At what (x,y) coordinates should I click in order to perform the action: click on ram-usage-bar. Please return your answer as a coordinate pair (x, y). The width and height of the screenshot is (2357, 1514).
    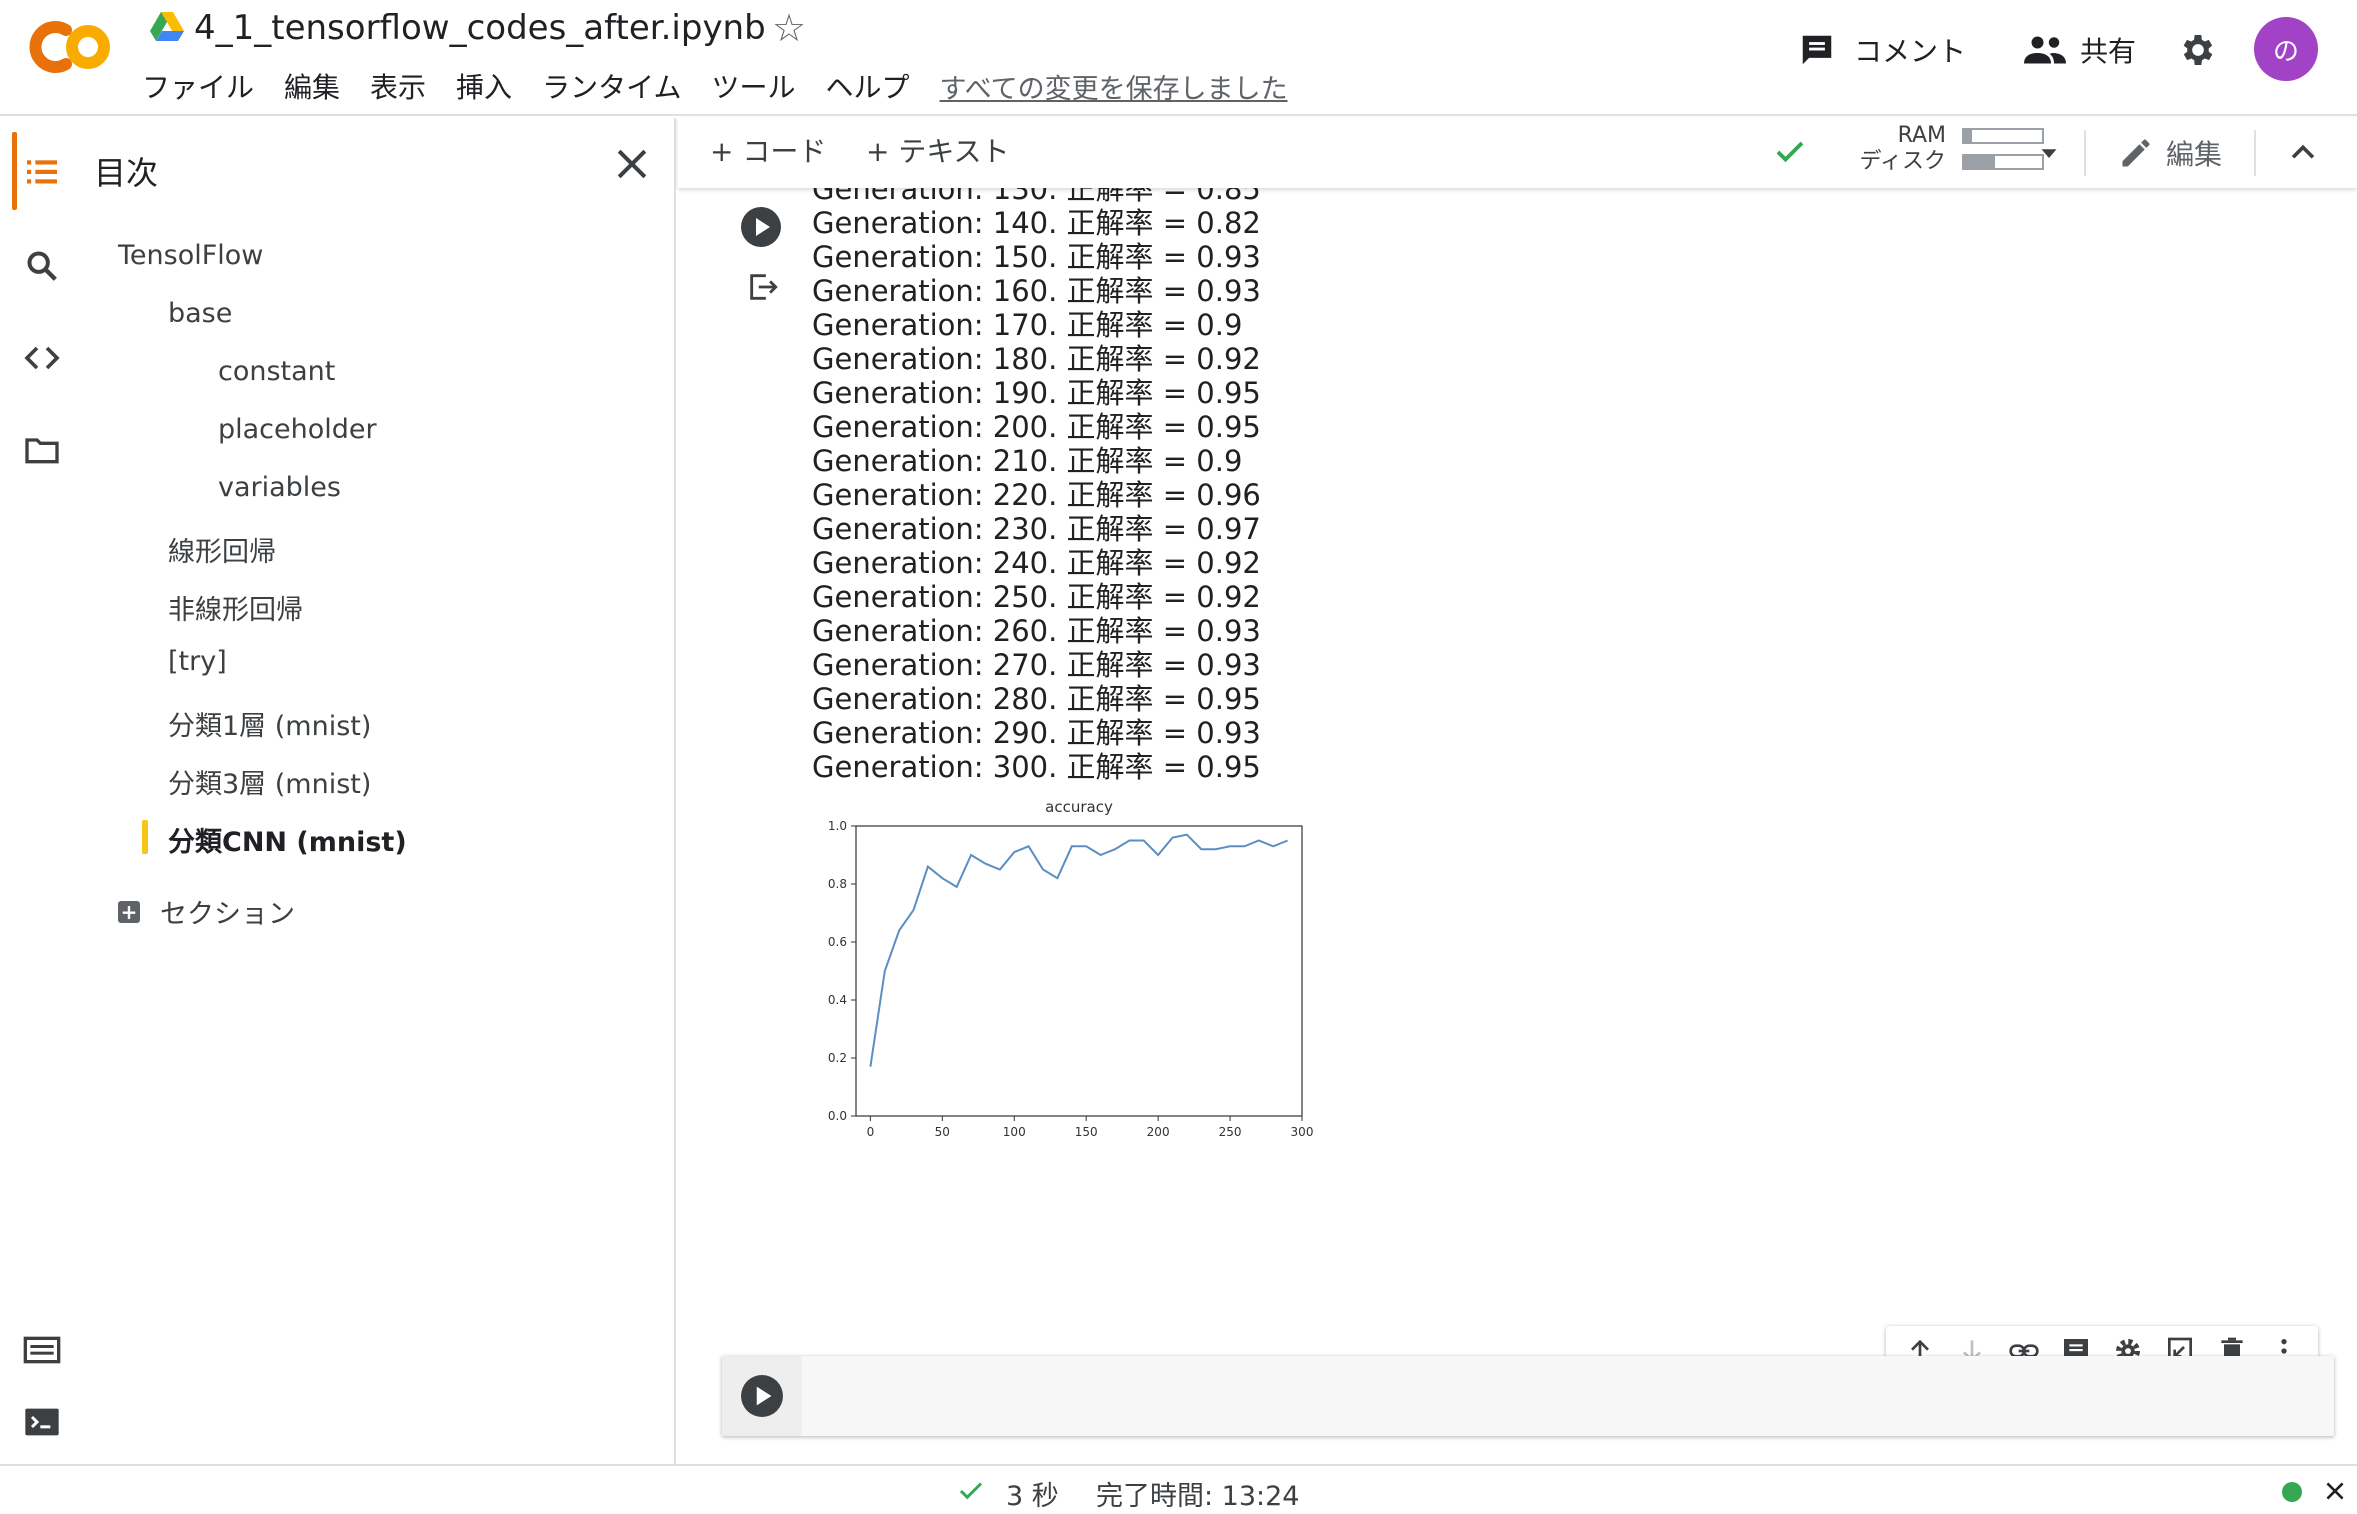
    Looking at the image, I should click on (2003, 136).